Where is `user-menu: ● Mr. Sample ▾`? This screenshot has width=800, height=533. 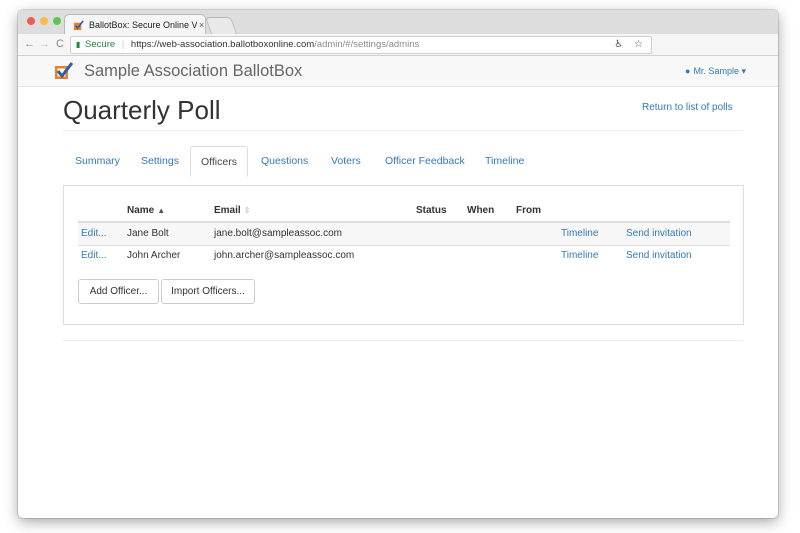
user-menu: ● Mr. Sample ▾ is located at coordinates (715, 71).